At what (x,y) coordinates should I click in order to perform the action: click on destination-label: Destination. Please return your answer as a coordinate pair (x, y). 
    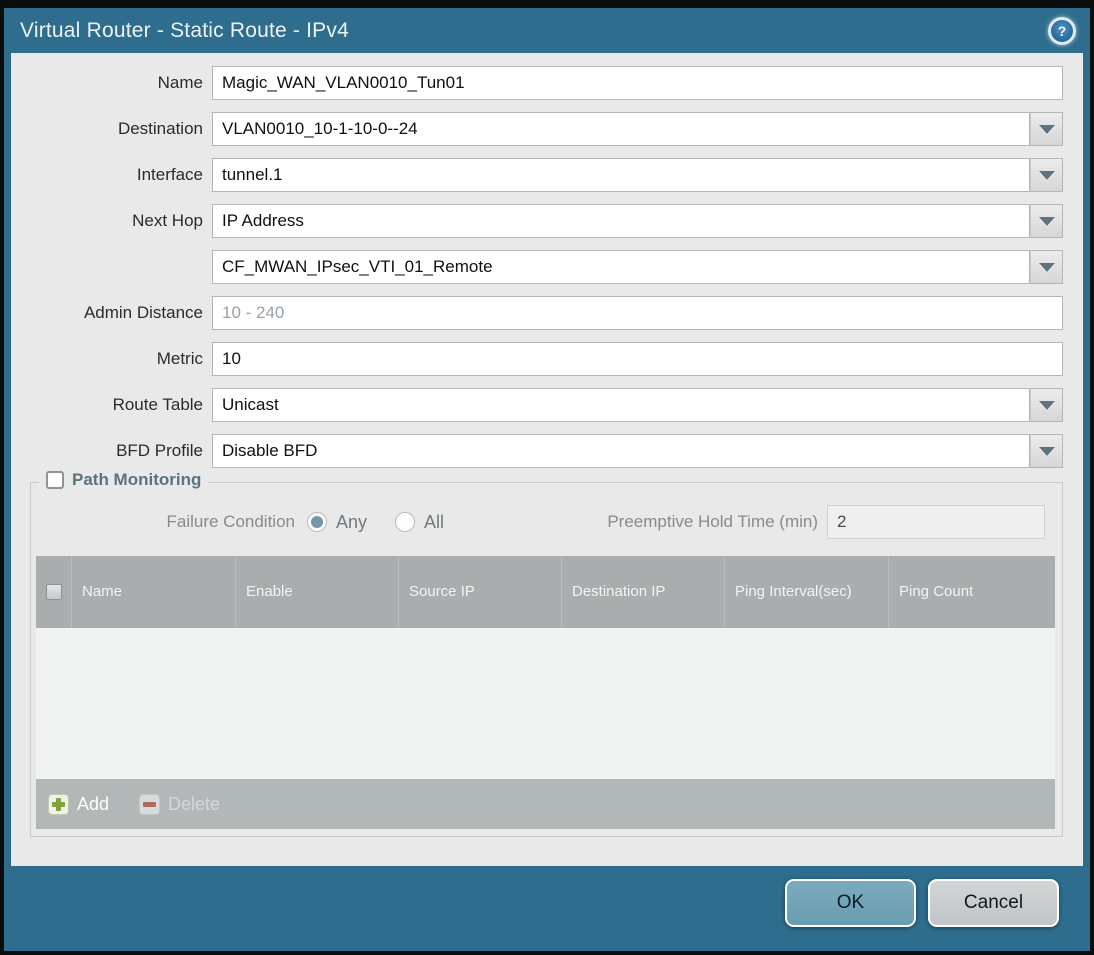
    Looking at the image, I should click on (160, 128).